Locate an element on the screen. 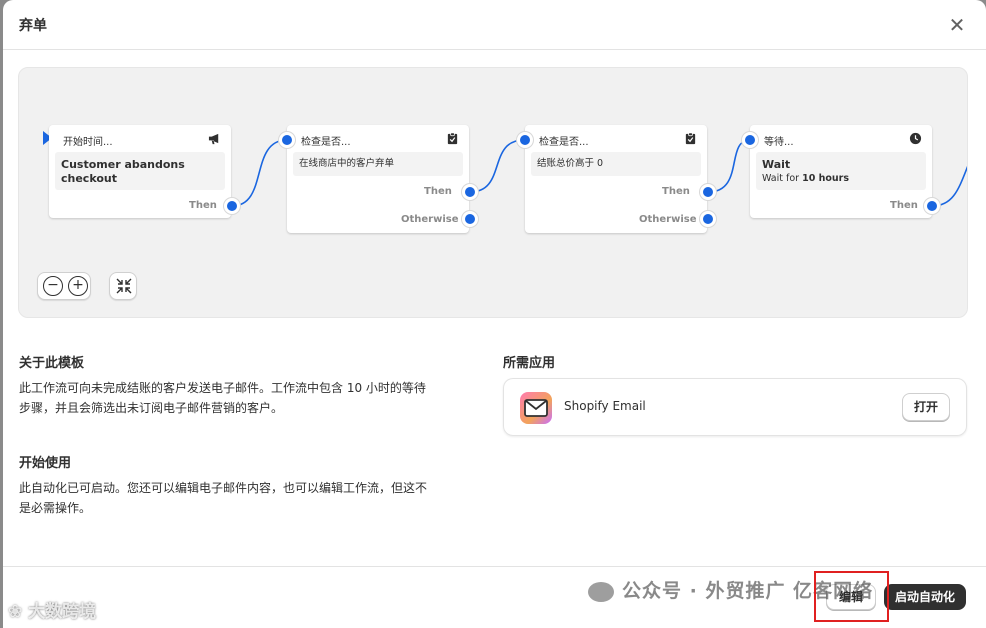 The image size is (986, 628). workflow-step-condition: 检查是否... 结账总价高于 0 Then Otherwise is located at coordinates (616, 179).